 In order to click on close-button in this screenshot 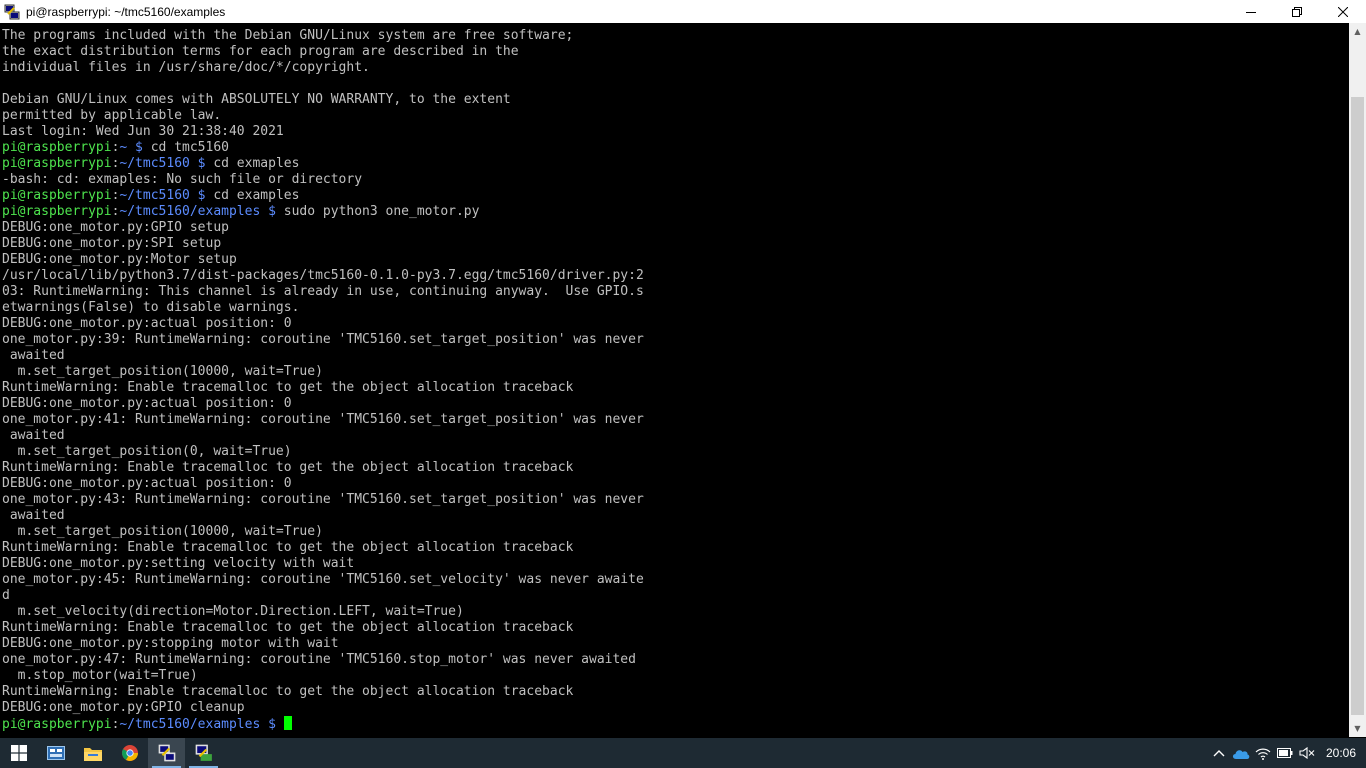, I will do `click(1343, 11)`.